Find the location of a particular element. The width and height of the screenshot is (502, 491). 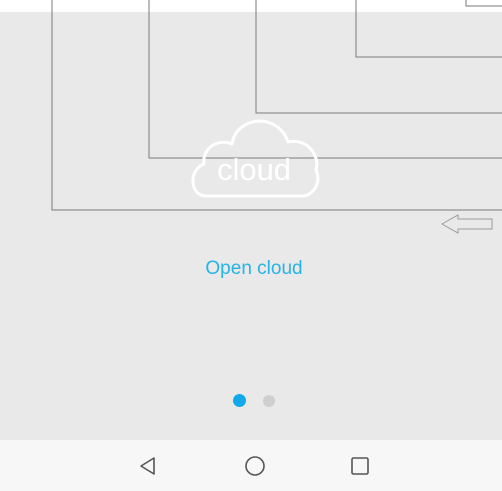

back-button is located at coordinates (148, 466).